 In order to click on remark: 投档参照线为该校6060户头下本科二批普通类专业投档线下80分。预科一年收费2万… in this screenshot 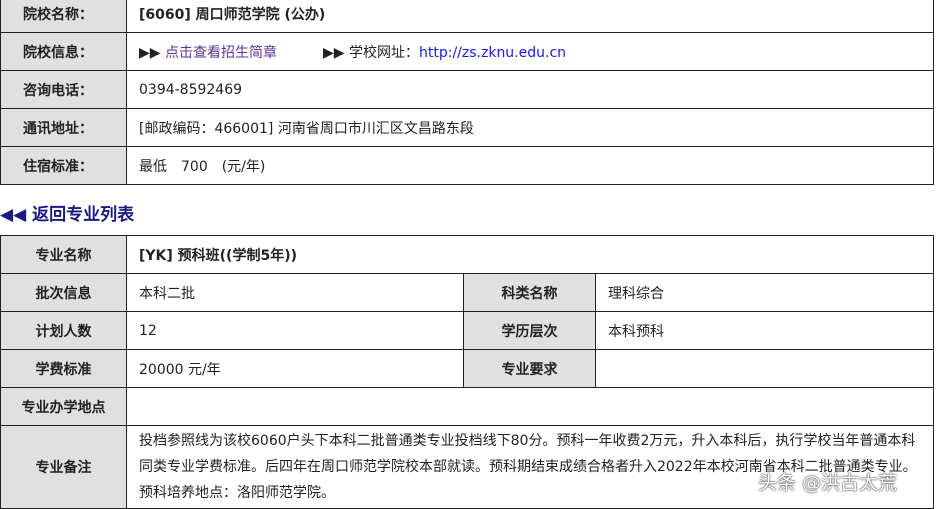, I will do `click(530, 467)`.